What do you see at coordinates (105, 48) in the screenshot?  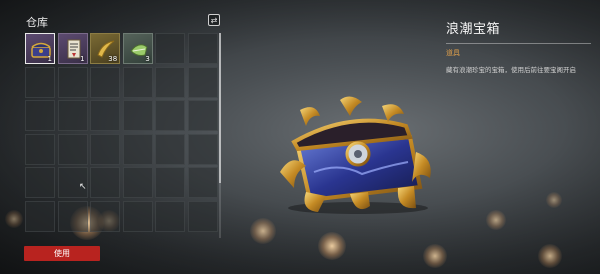 I see `inventory-slot-golden-horn: 38` at bounding box center [105, 48].